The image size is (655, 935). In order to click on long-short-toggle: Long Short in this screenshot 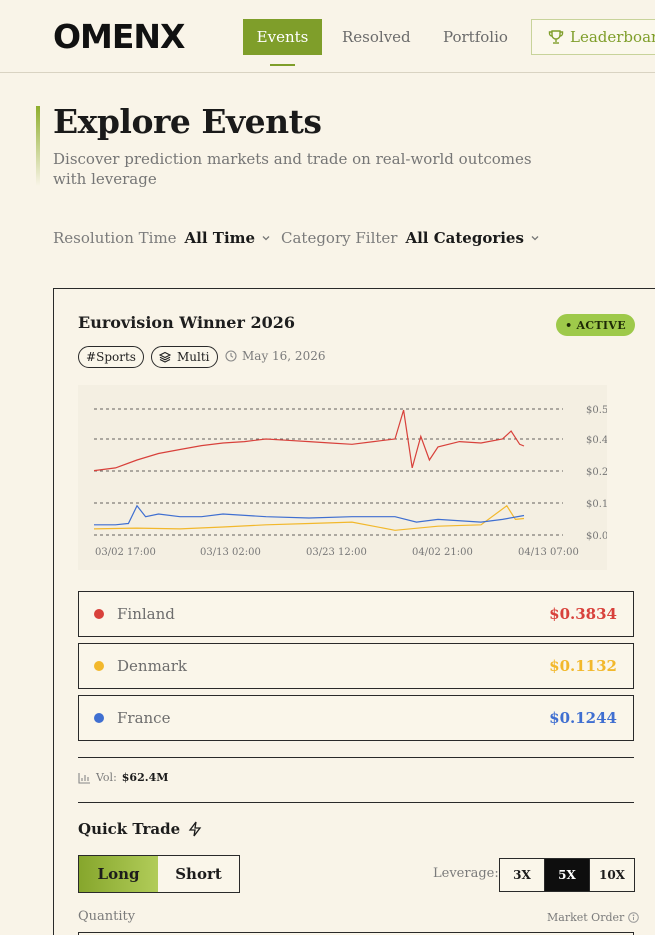, I will do `click(159, 874)`.